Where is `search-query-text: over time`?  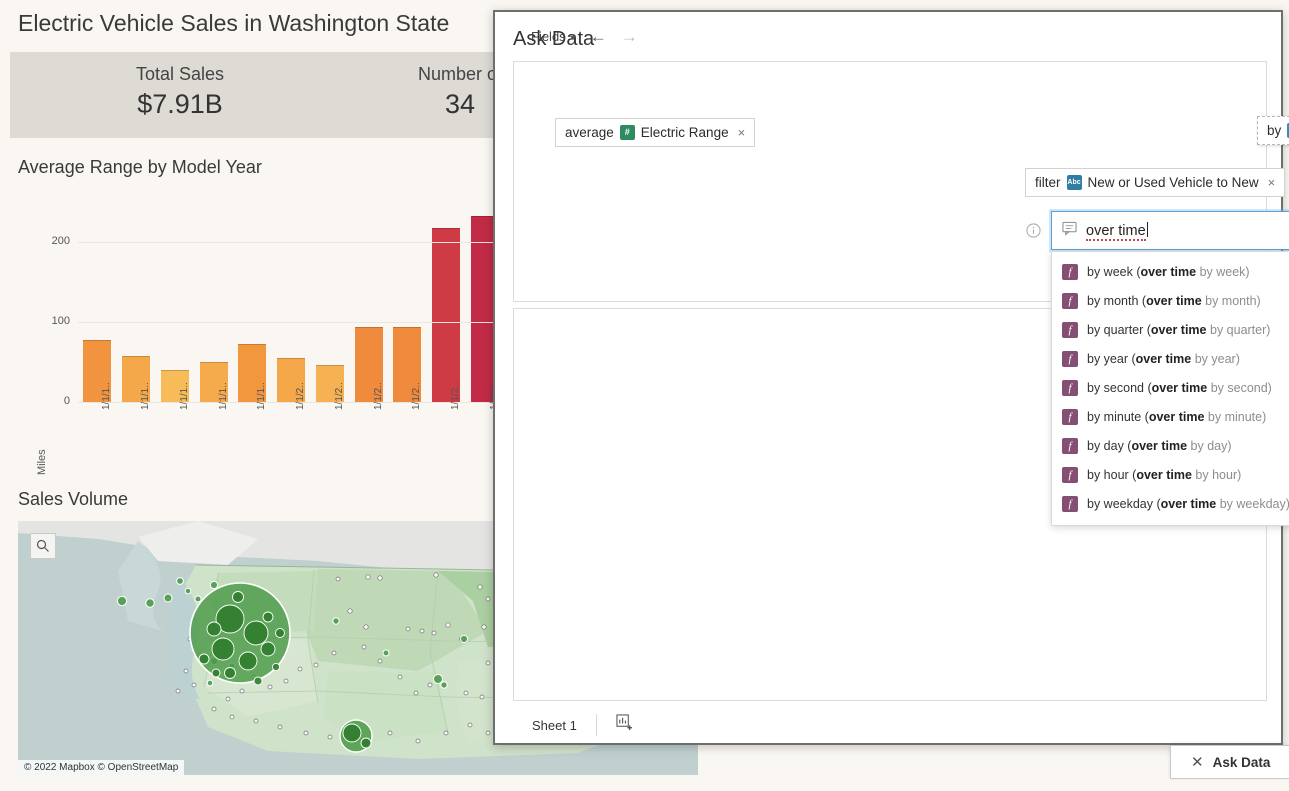
search-query-text: over time is located at coordinates (1116, 232).